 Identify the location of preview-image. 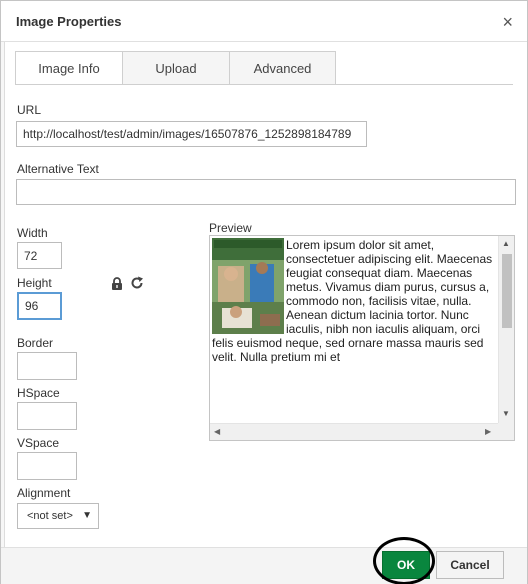
(248, 286).